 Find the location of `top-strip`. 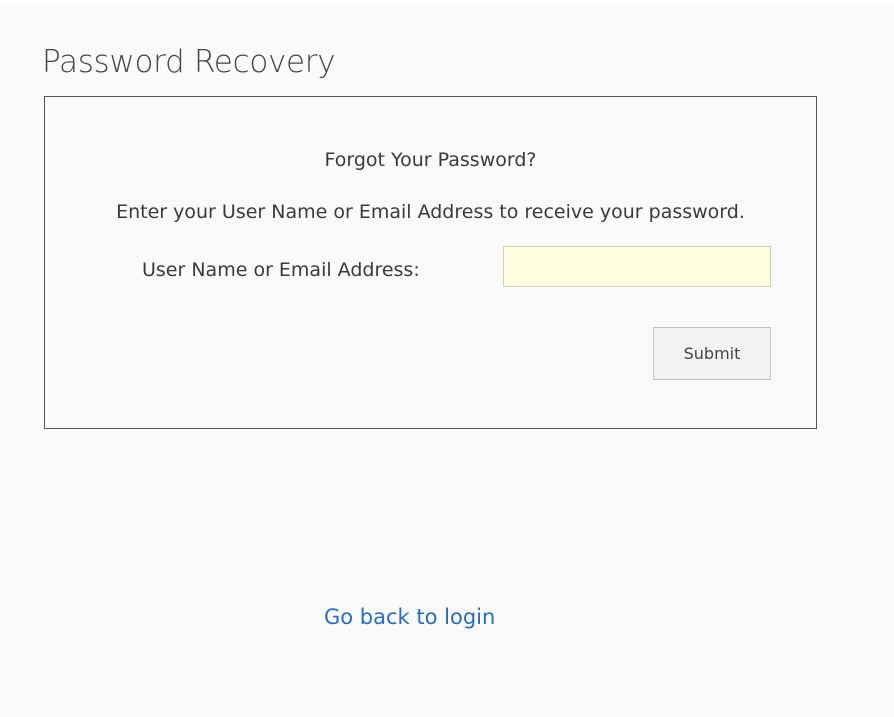

top-strip is located at coordinates (447, 2).